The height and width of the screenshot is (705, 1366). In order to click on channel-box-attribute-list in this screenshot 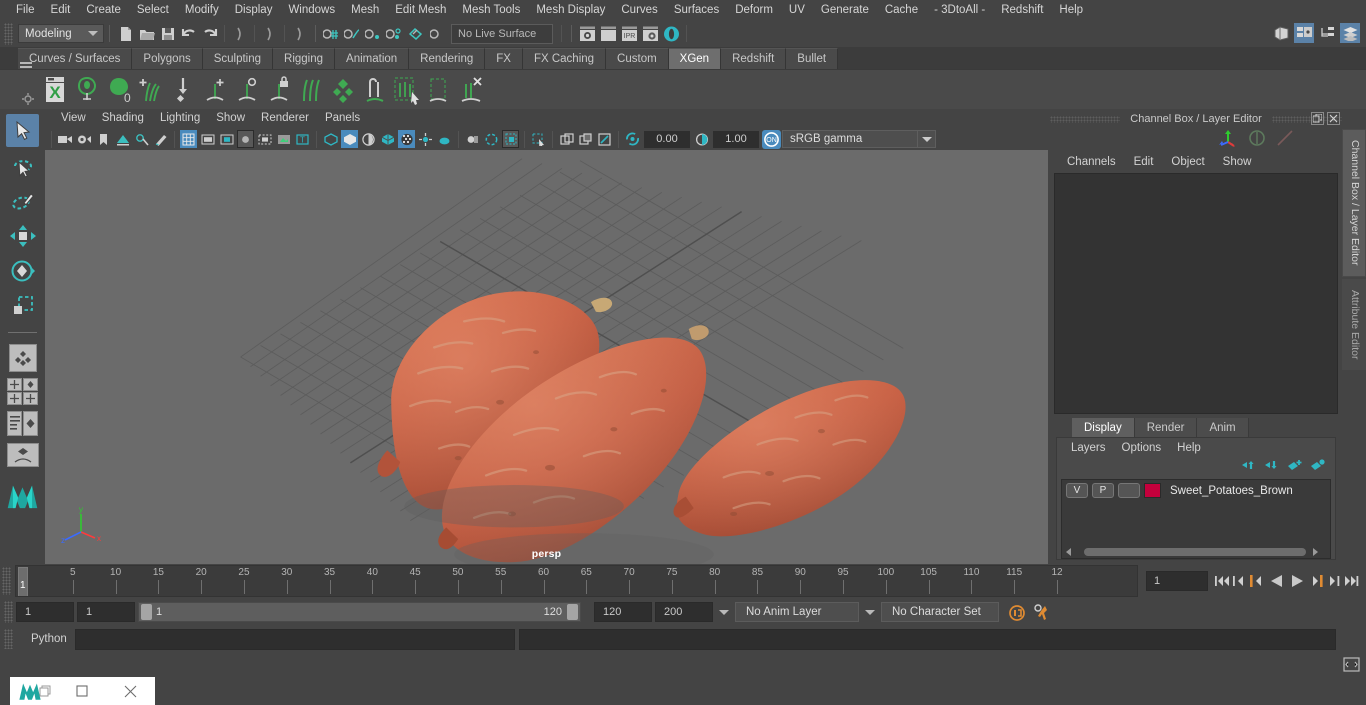, I will do `click(1196, 293)`.